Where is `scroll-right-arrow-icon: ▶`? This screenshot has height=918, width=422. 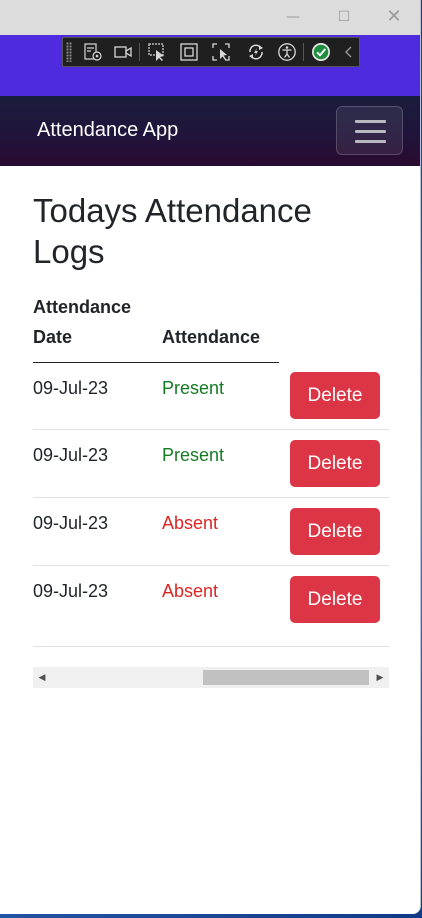
scroll-right-arrow-icon: ▶ is located at coordinates (380, 677).